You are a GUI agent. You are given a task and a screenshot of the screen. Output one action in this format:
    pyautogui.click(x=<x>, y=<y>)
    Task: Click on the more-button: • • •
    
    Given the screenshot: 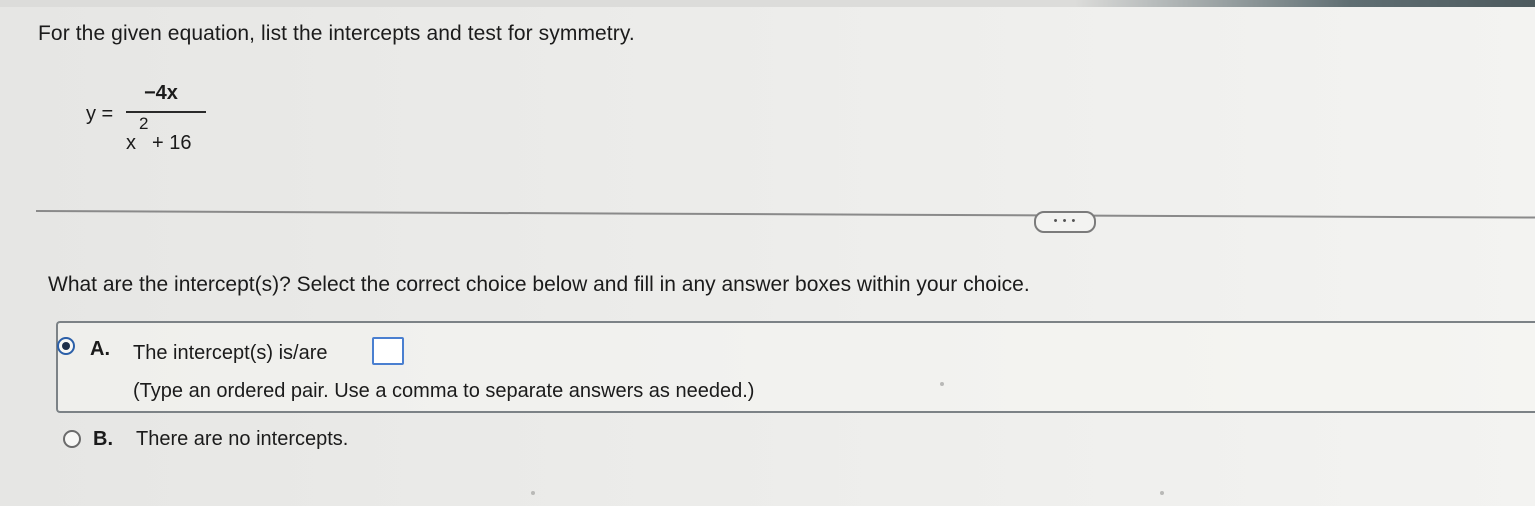 What is the action you would take?
    pyautogui.click(x=1065, y=222)
    